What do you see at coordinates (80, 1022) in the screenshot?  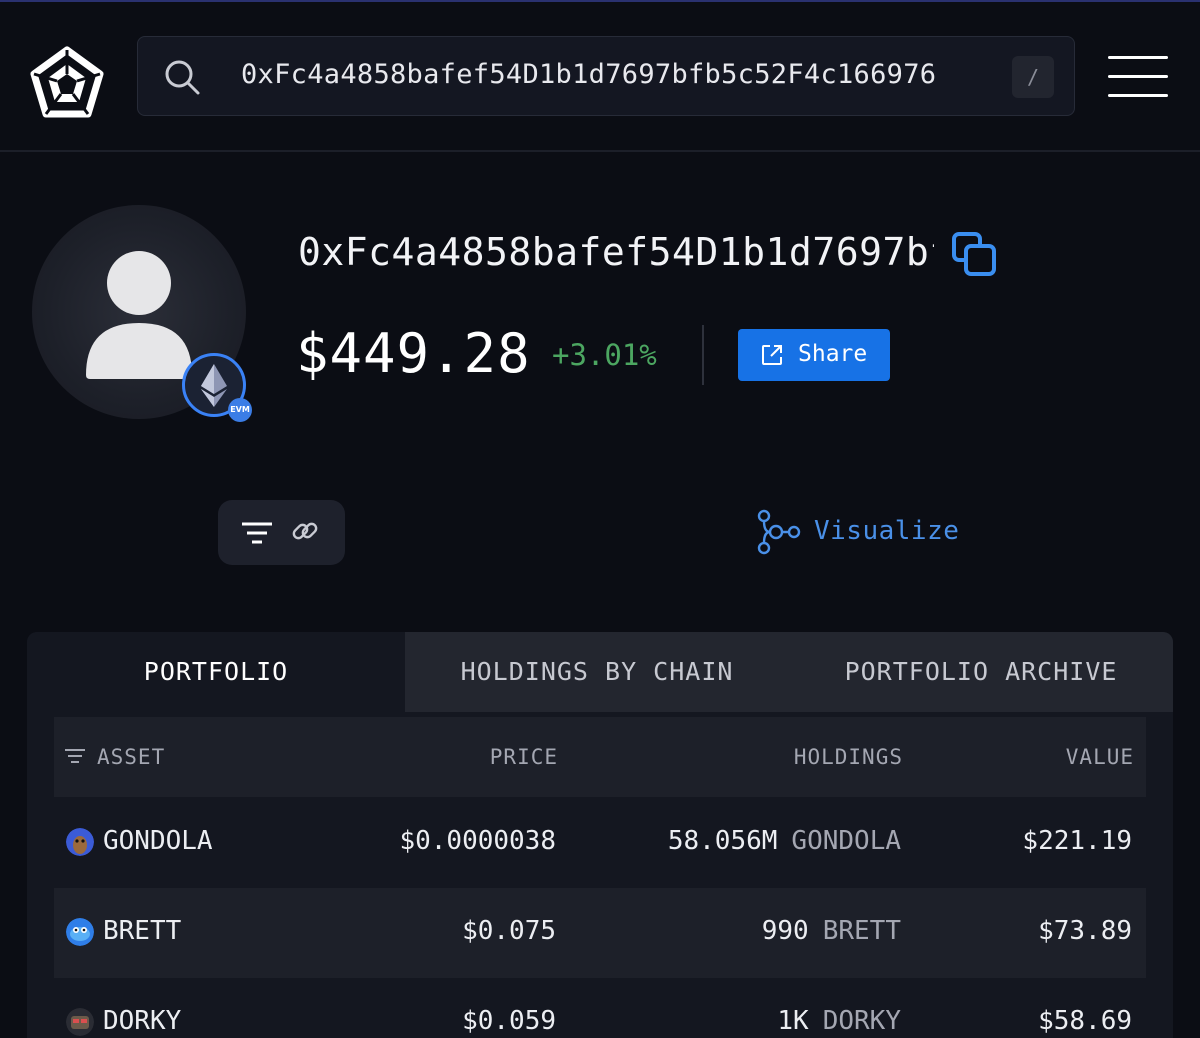 I see `dorky-token-icon` at bounding box center [80, 1022].